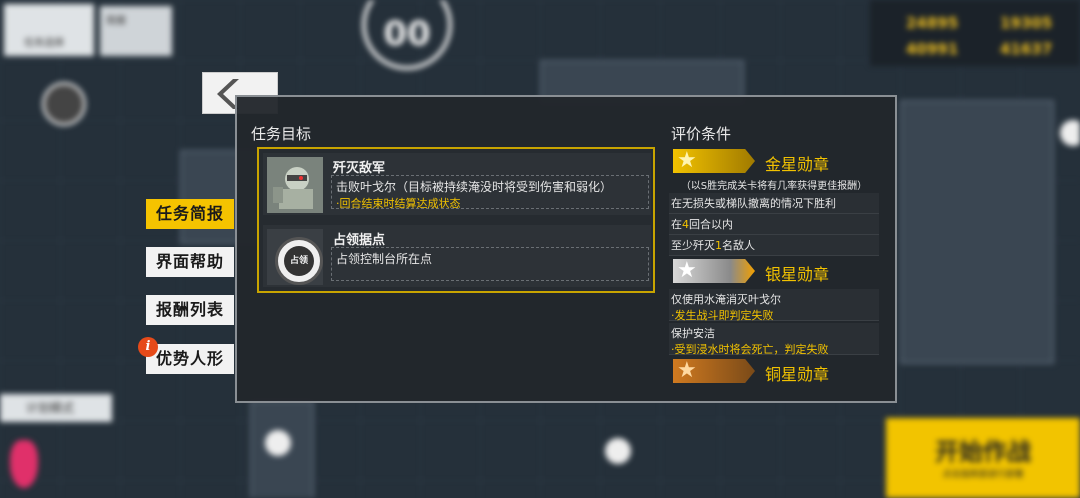 Image resolution: width=1080 pixels, height=498 pixels. Describe the element at coordinates (774, 186) in the screenshot. I see `gold-medal-note: （以S胜完成关卡将有几率获得更佳报酬）` at that location.